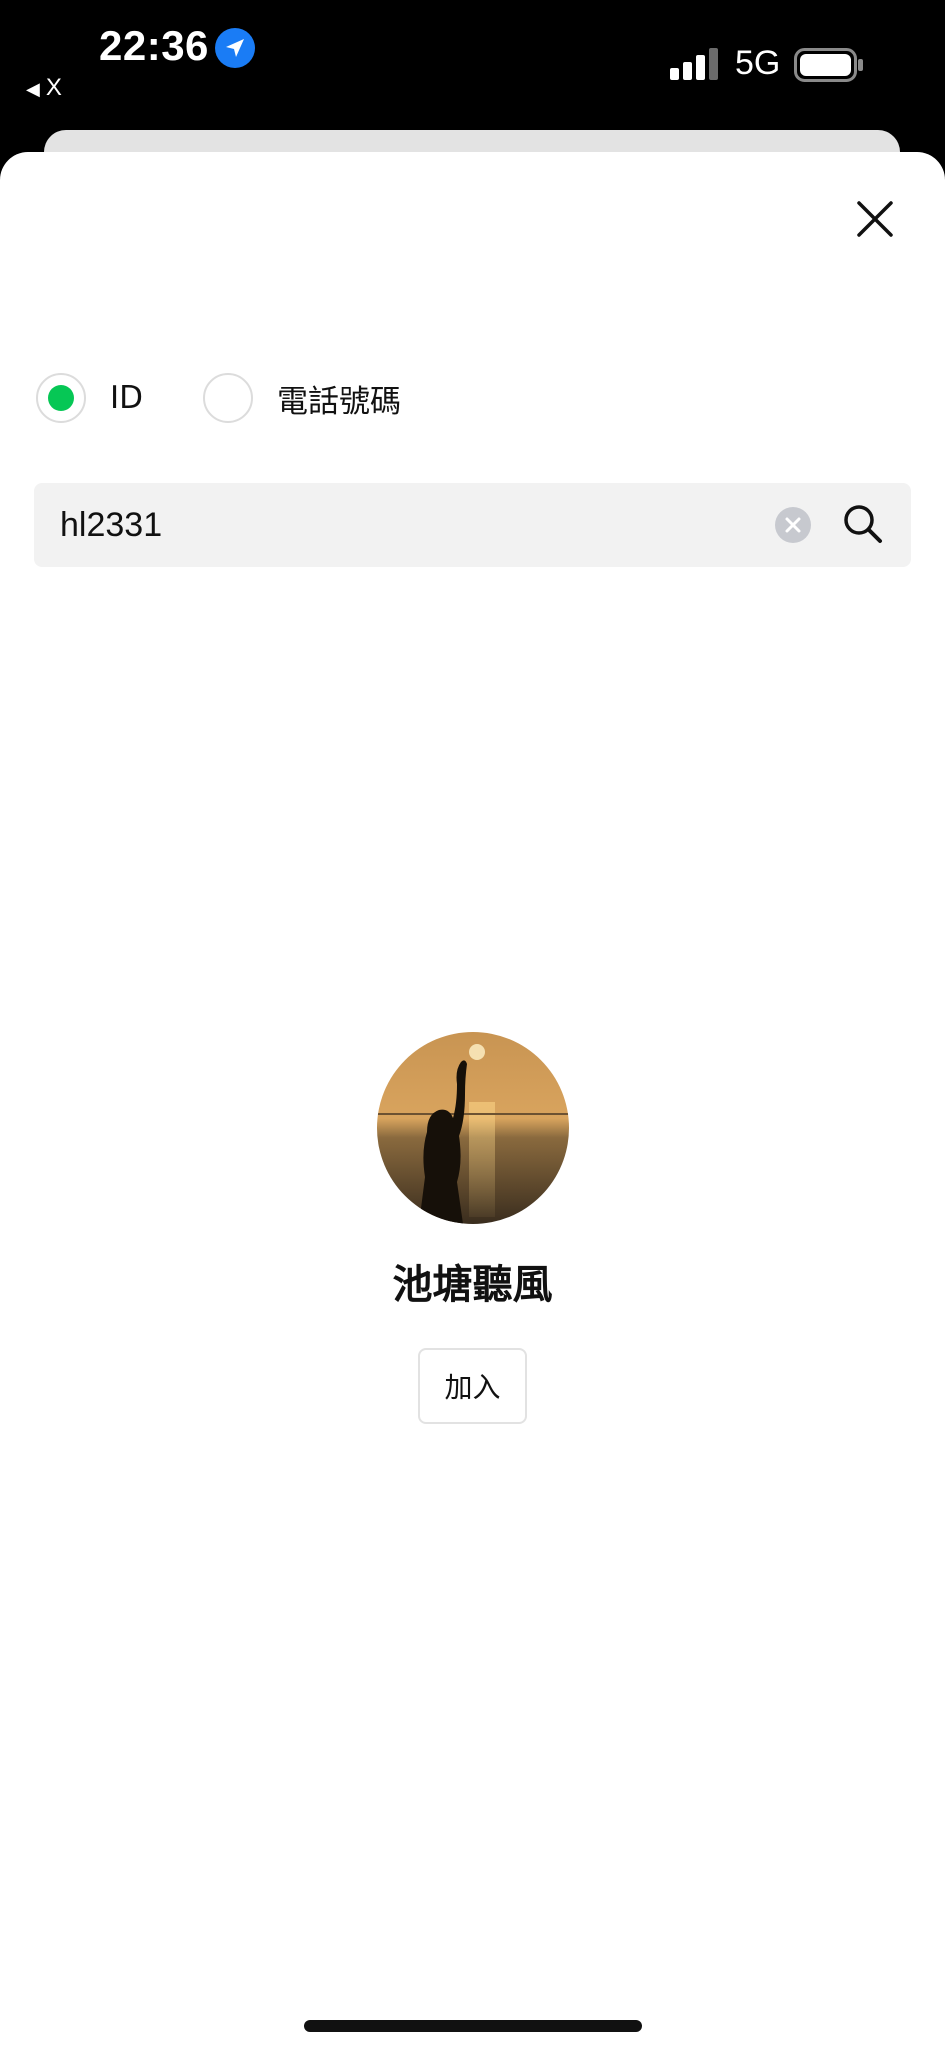  I want to click on search-input, so click(410, 525).